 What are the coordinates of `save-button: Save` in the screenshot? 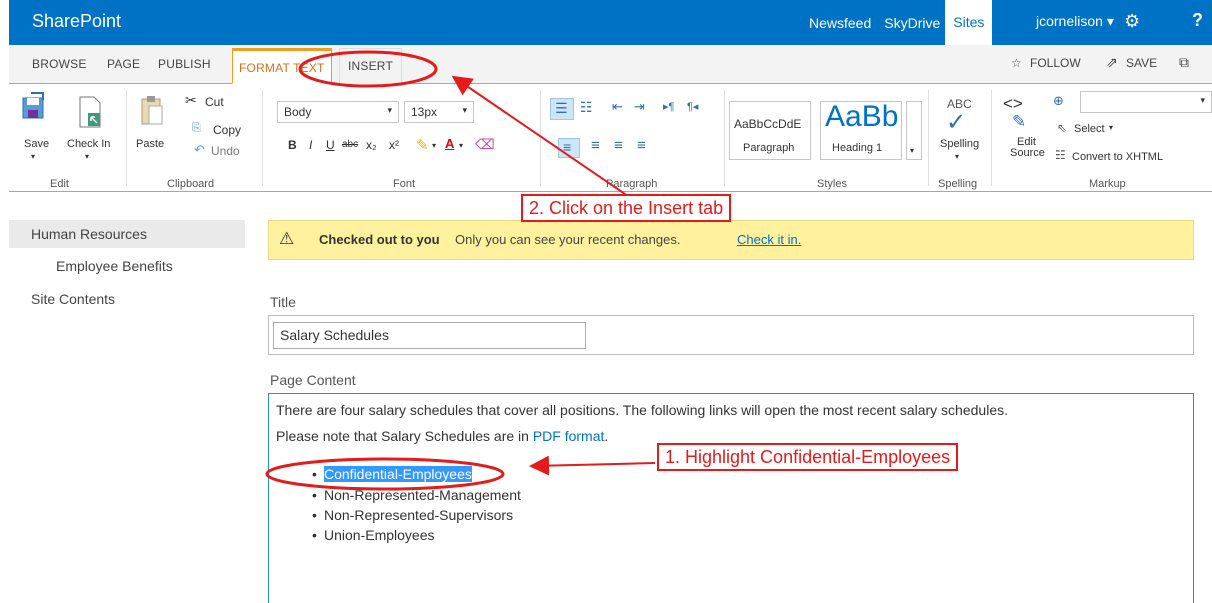 It's located at (36, 144).